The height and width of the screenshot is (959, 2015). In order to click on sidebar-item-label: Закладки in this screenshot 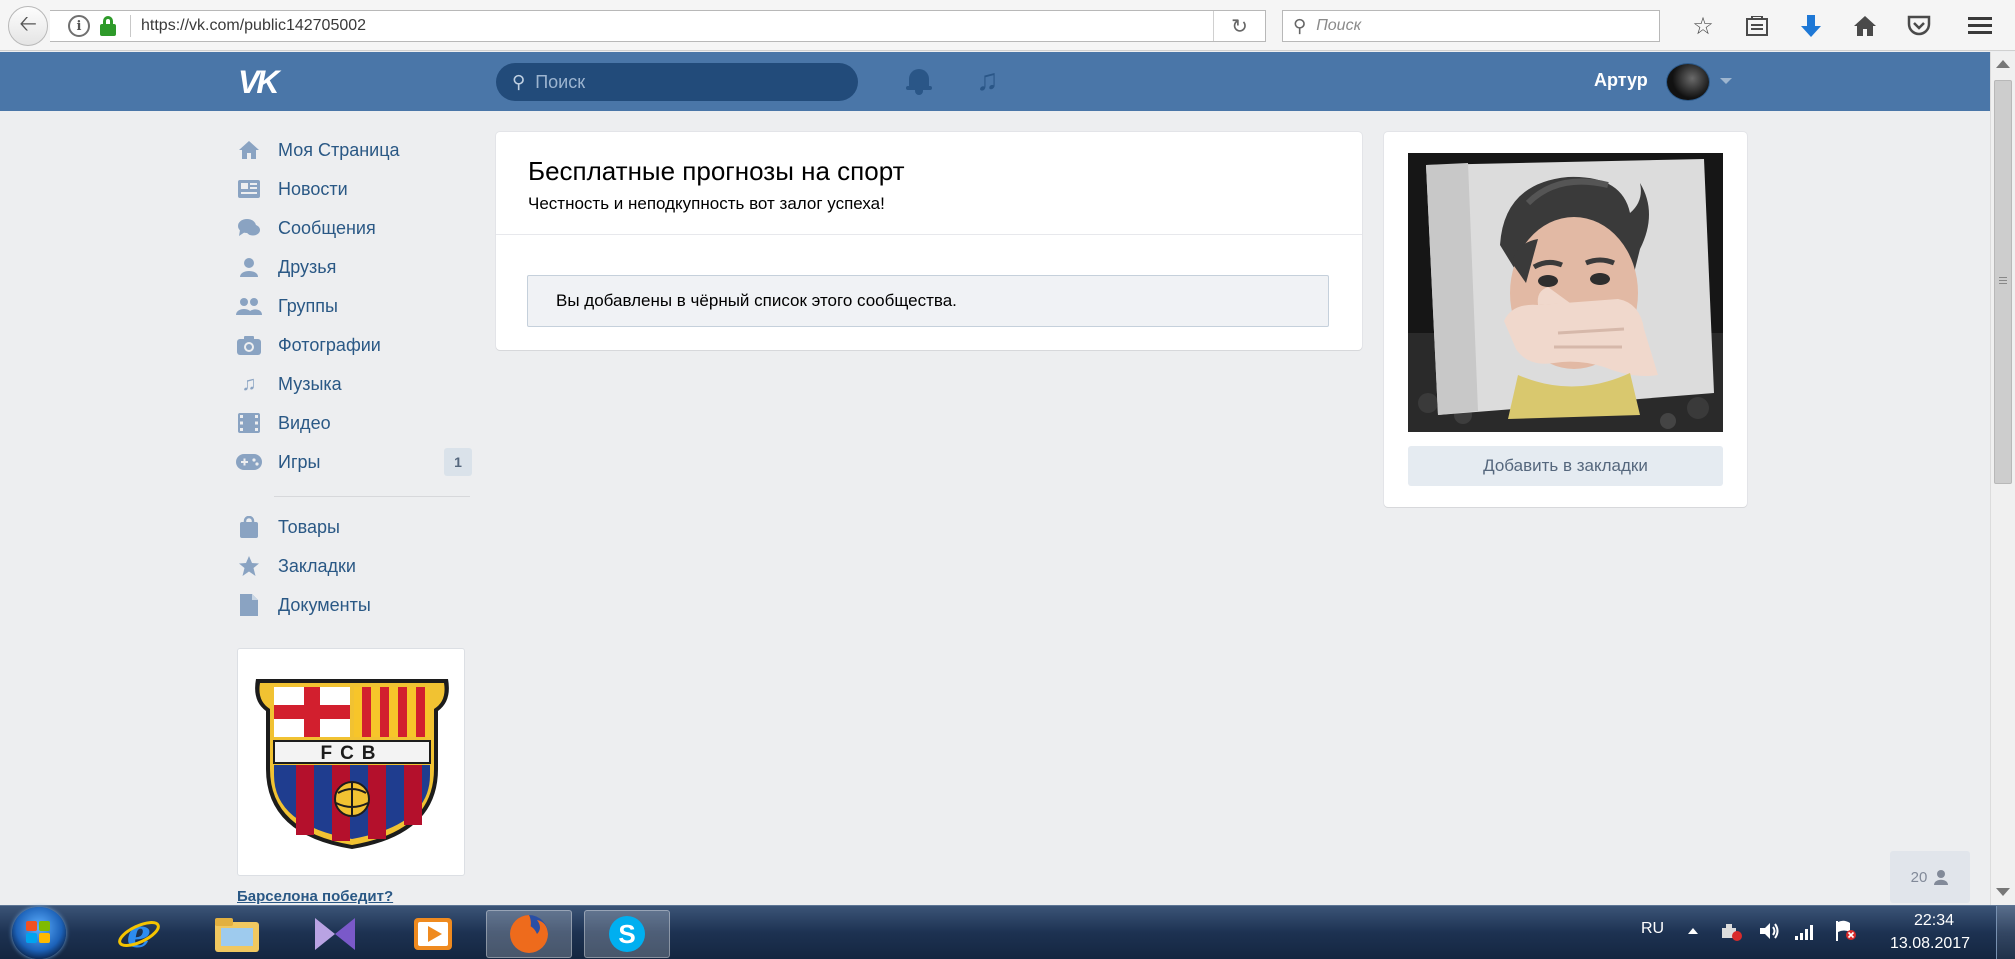, I will do `click(317, 565)`.